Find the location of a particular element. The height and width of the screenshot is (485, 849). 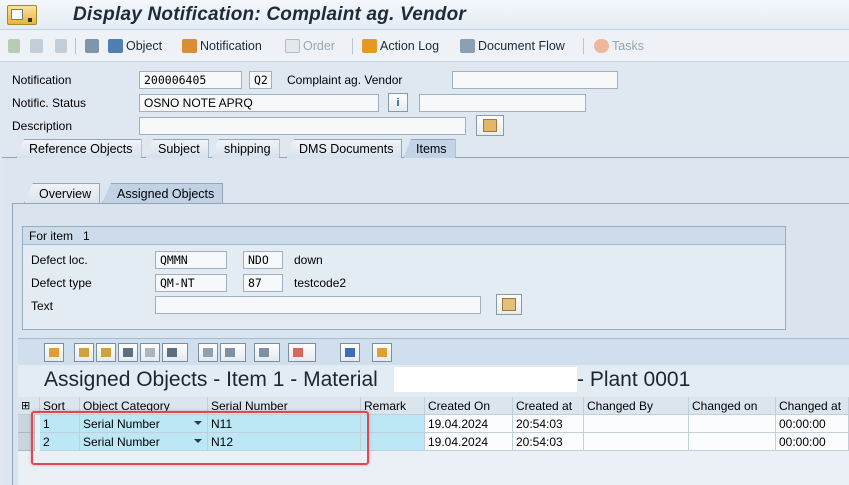

sort-descending-icon is located at coordinates (106, 352).